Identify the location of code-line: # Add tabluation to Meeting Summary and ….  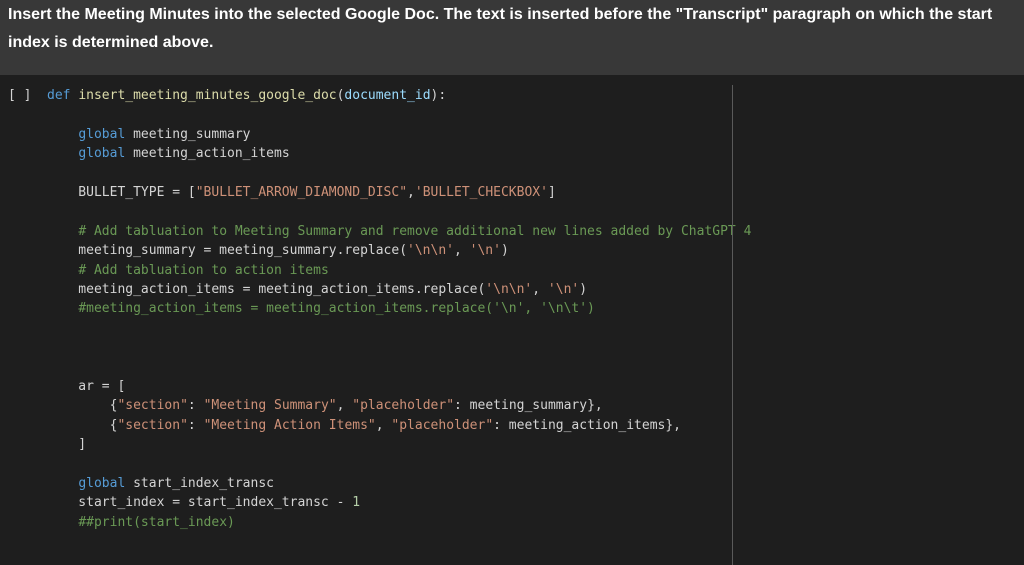
(399, 231).